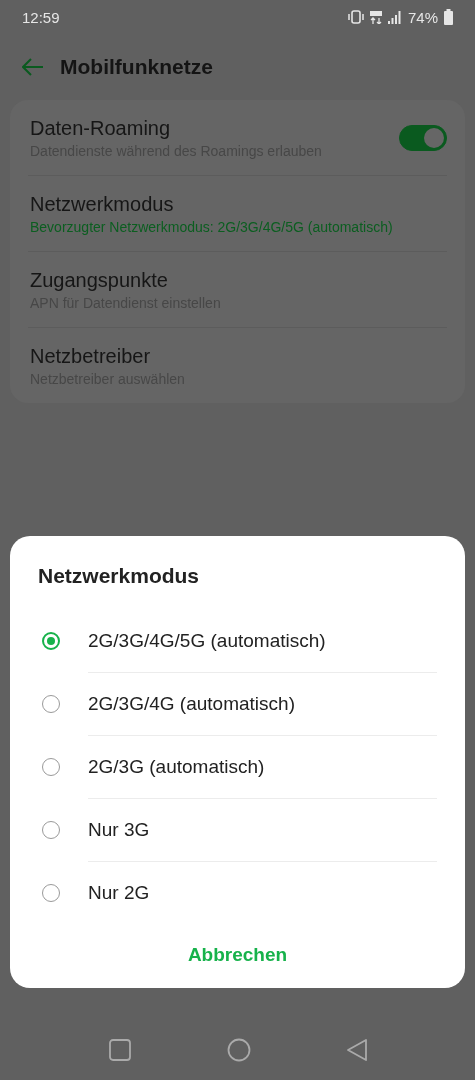 The width and height of the screenshot is (475, 1080). I want to click on option-label: Nur 2G, so click(119, 893).